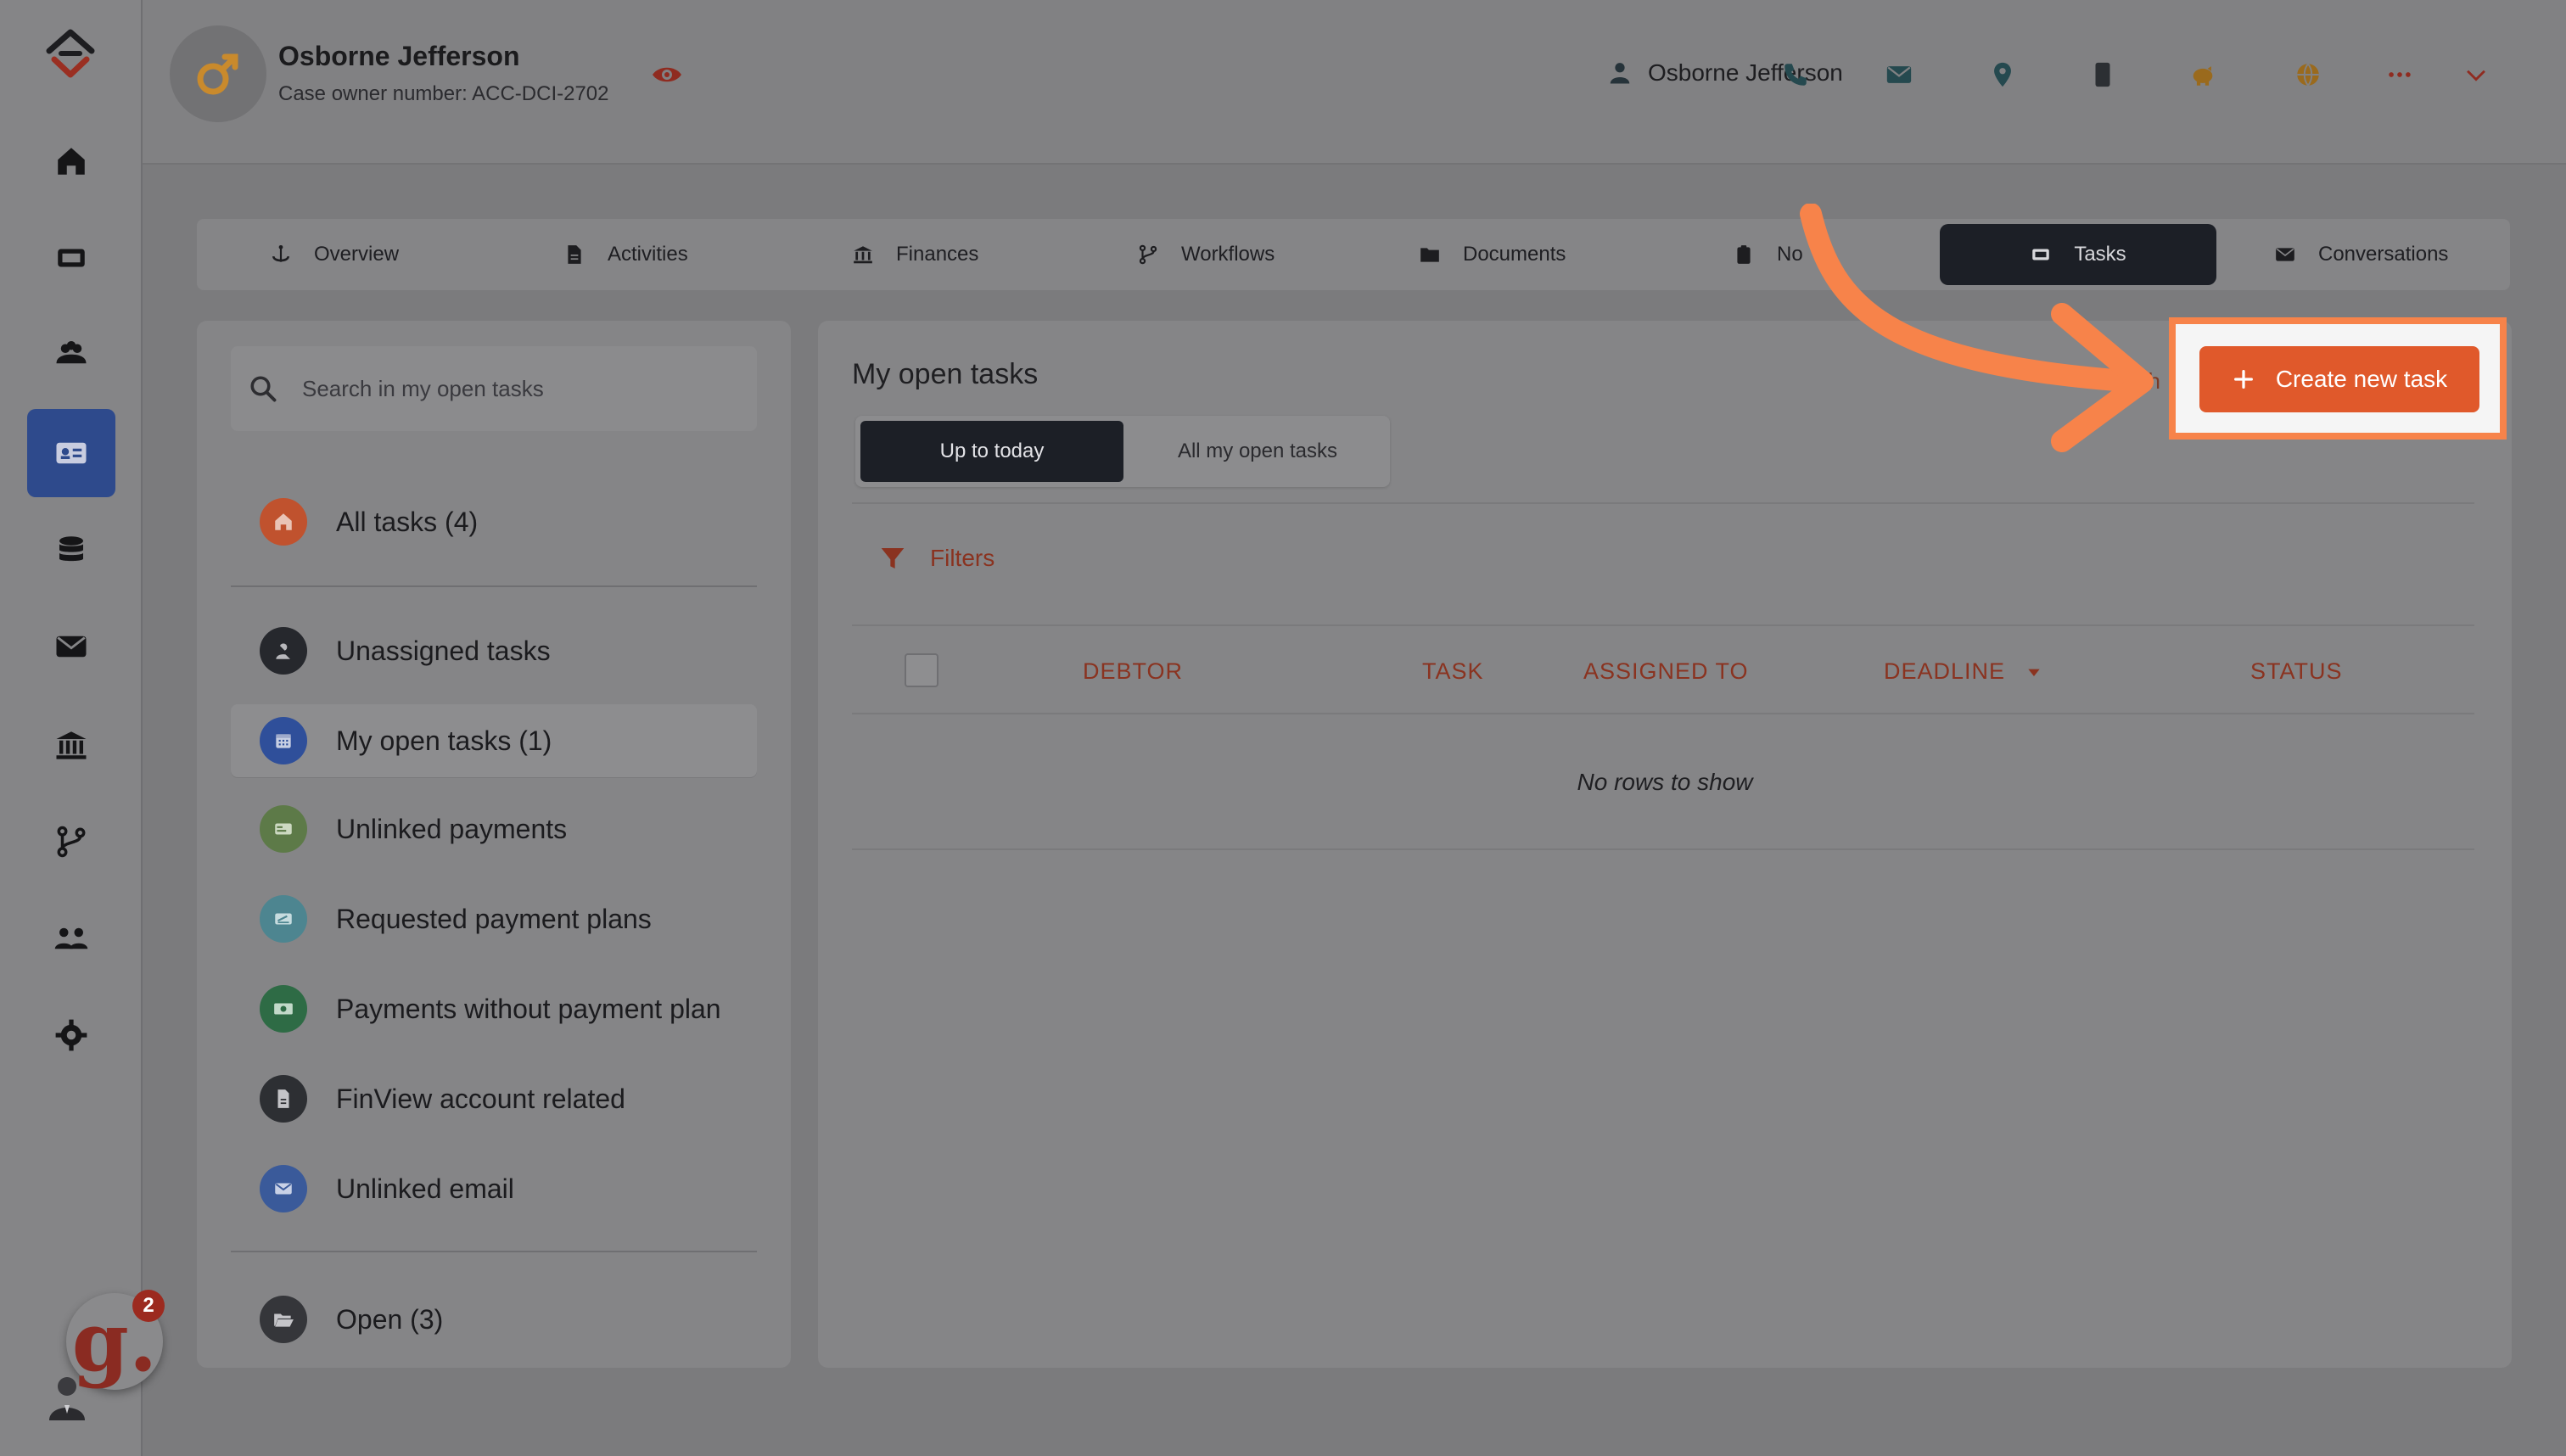  I want to click on mobile-button, so click(2103, 75).